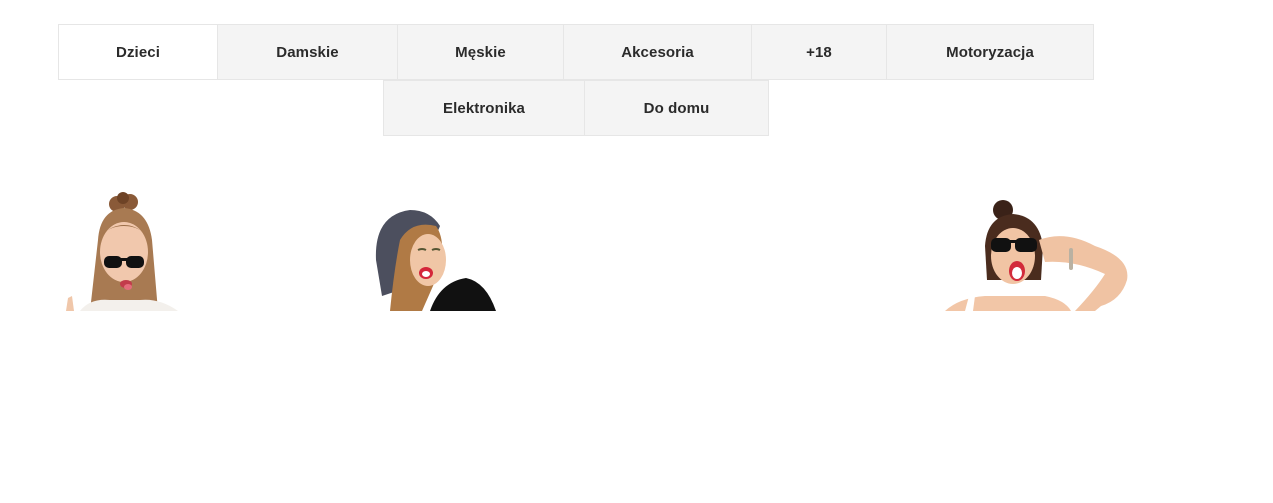 Image resolution: width=1273 pixels, height=503 pixels. What do you see at coordinates (819, 52) in the screenshot?
I see `tab-plus-18: +18` at bounding box center [819, 52].